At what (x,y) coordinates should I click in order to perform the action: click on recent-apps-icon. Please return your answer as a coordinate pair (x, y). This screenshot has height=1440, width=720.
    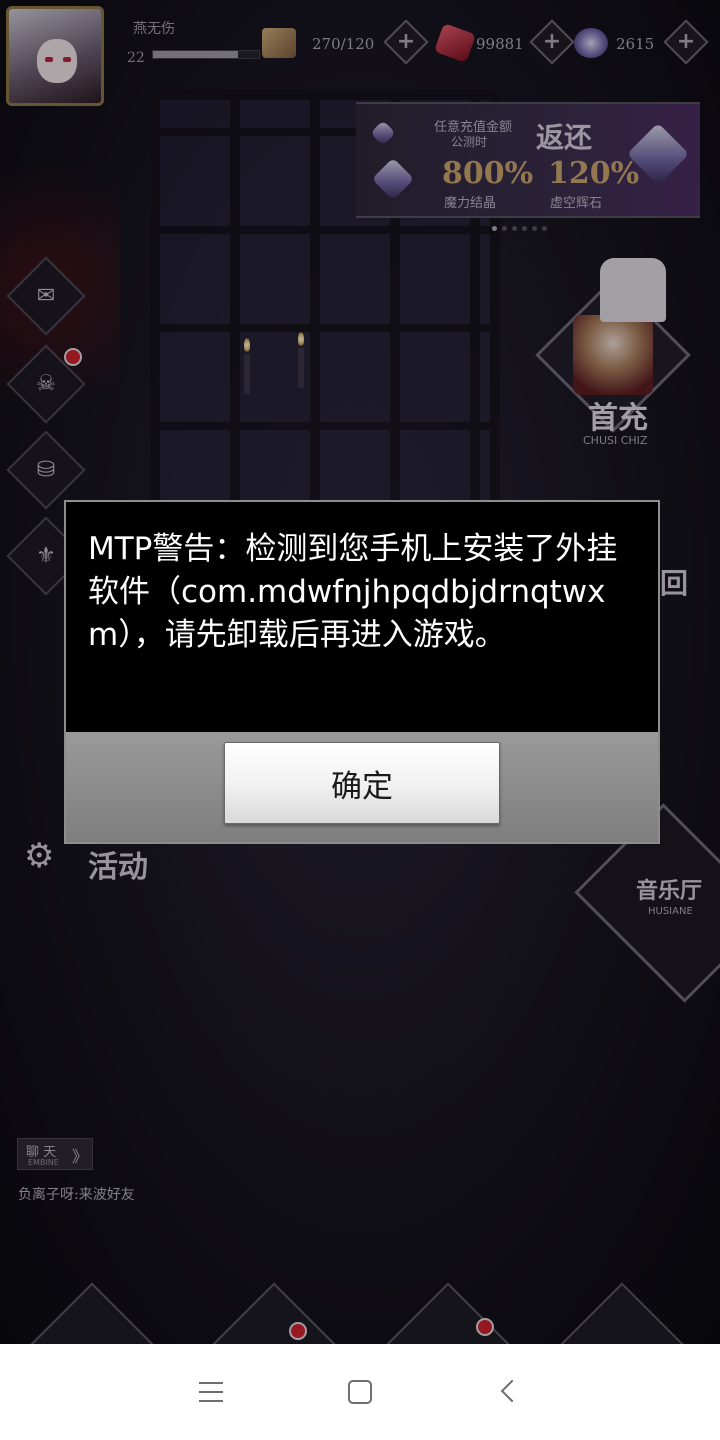
    Looking at the image, I should click on (211, 1392).